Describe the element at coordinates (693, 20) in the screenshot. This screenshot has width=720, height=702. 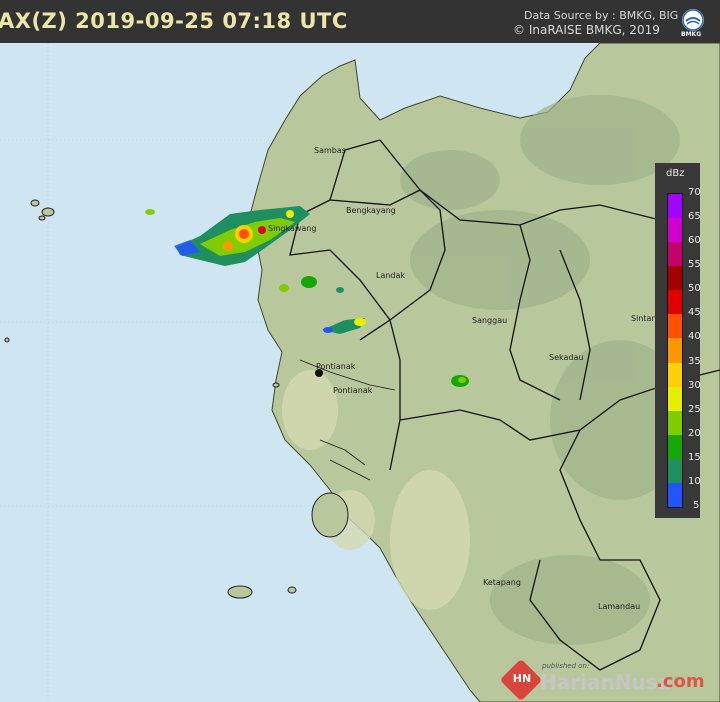
I see `bmkg-logo-icon` at that location.